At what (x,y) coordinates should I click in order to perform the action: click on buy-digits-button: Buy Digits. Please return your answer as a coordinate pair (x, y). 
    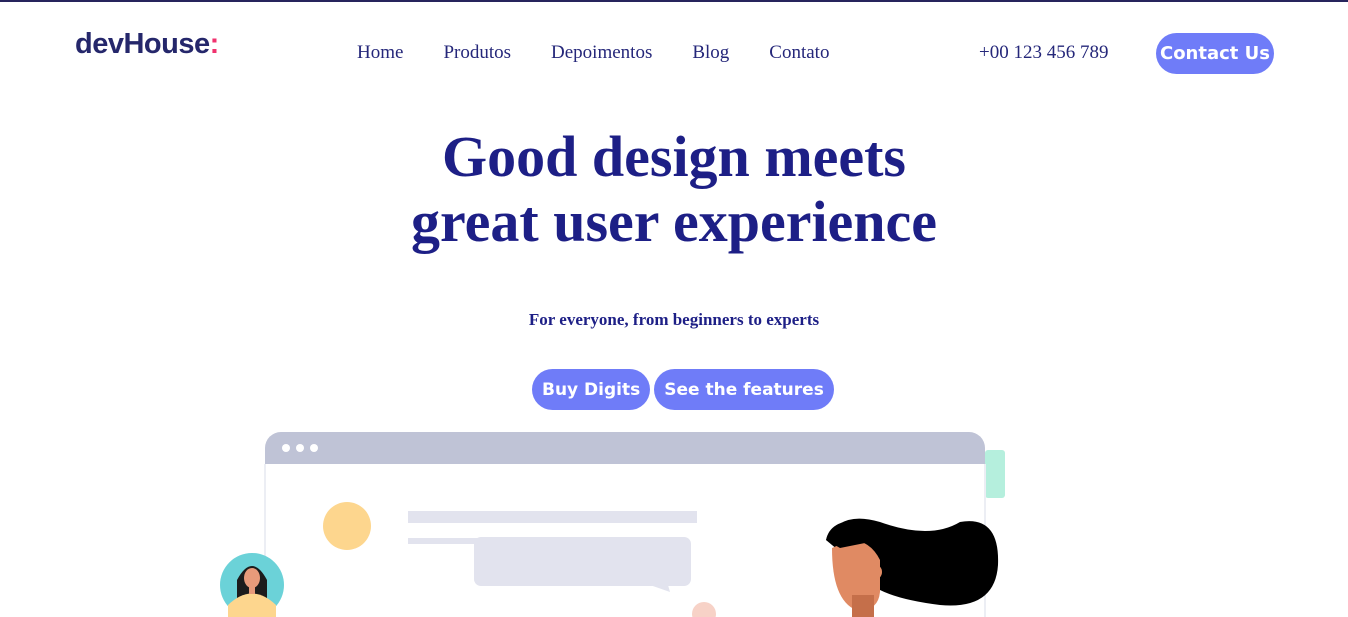
    Looking at the image, I should click on (591, 389).